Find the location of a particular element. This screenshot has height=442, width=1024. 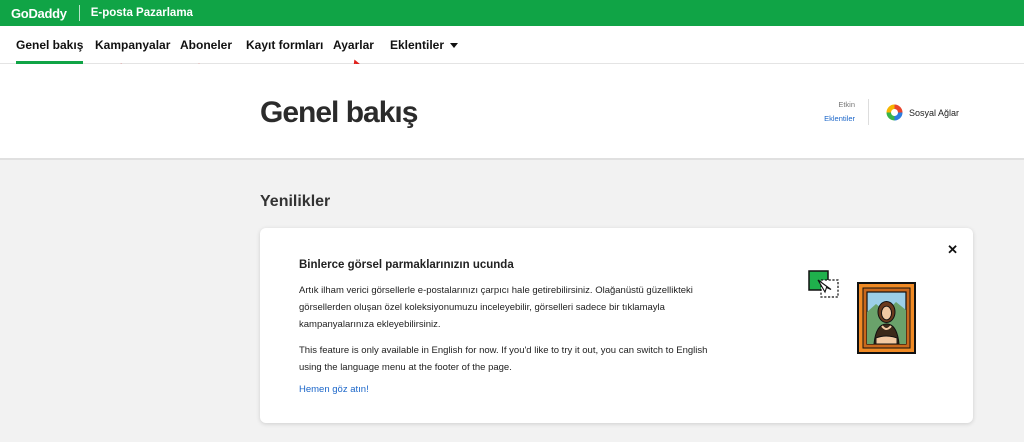

close-icon: ✕ is located at coordinates (952, 249).